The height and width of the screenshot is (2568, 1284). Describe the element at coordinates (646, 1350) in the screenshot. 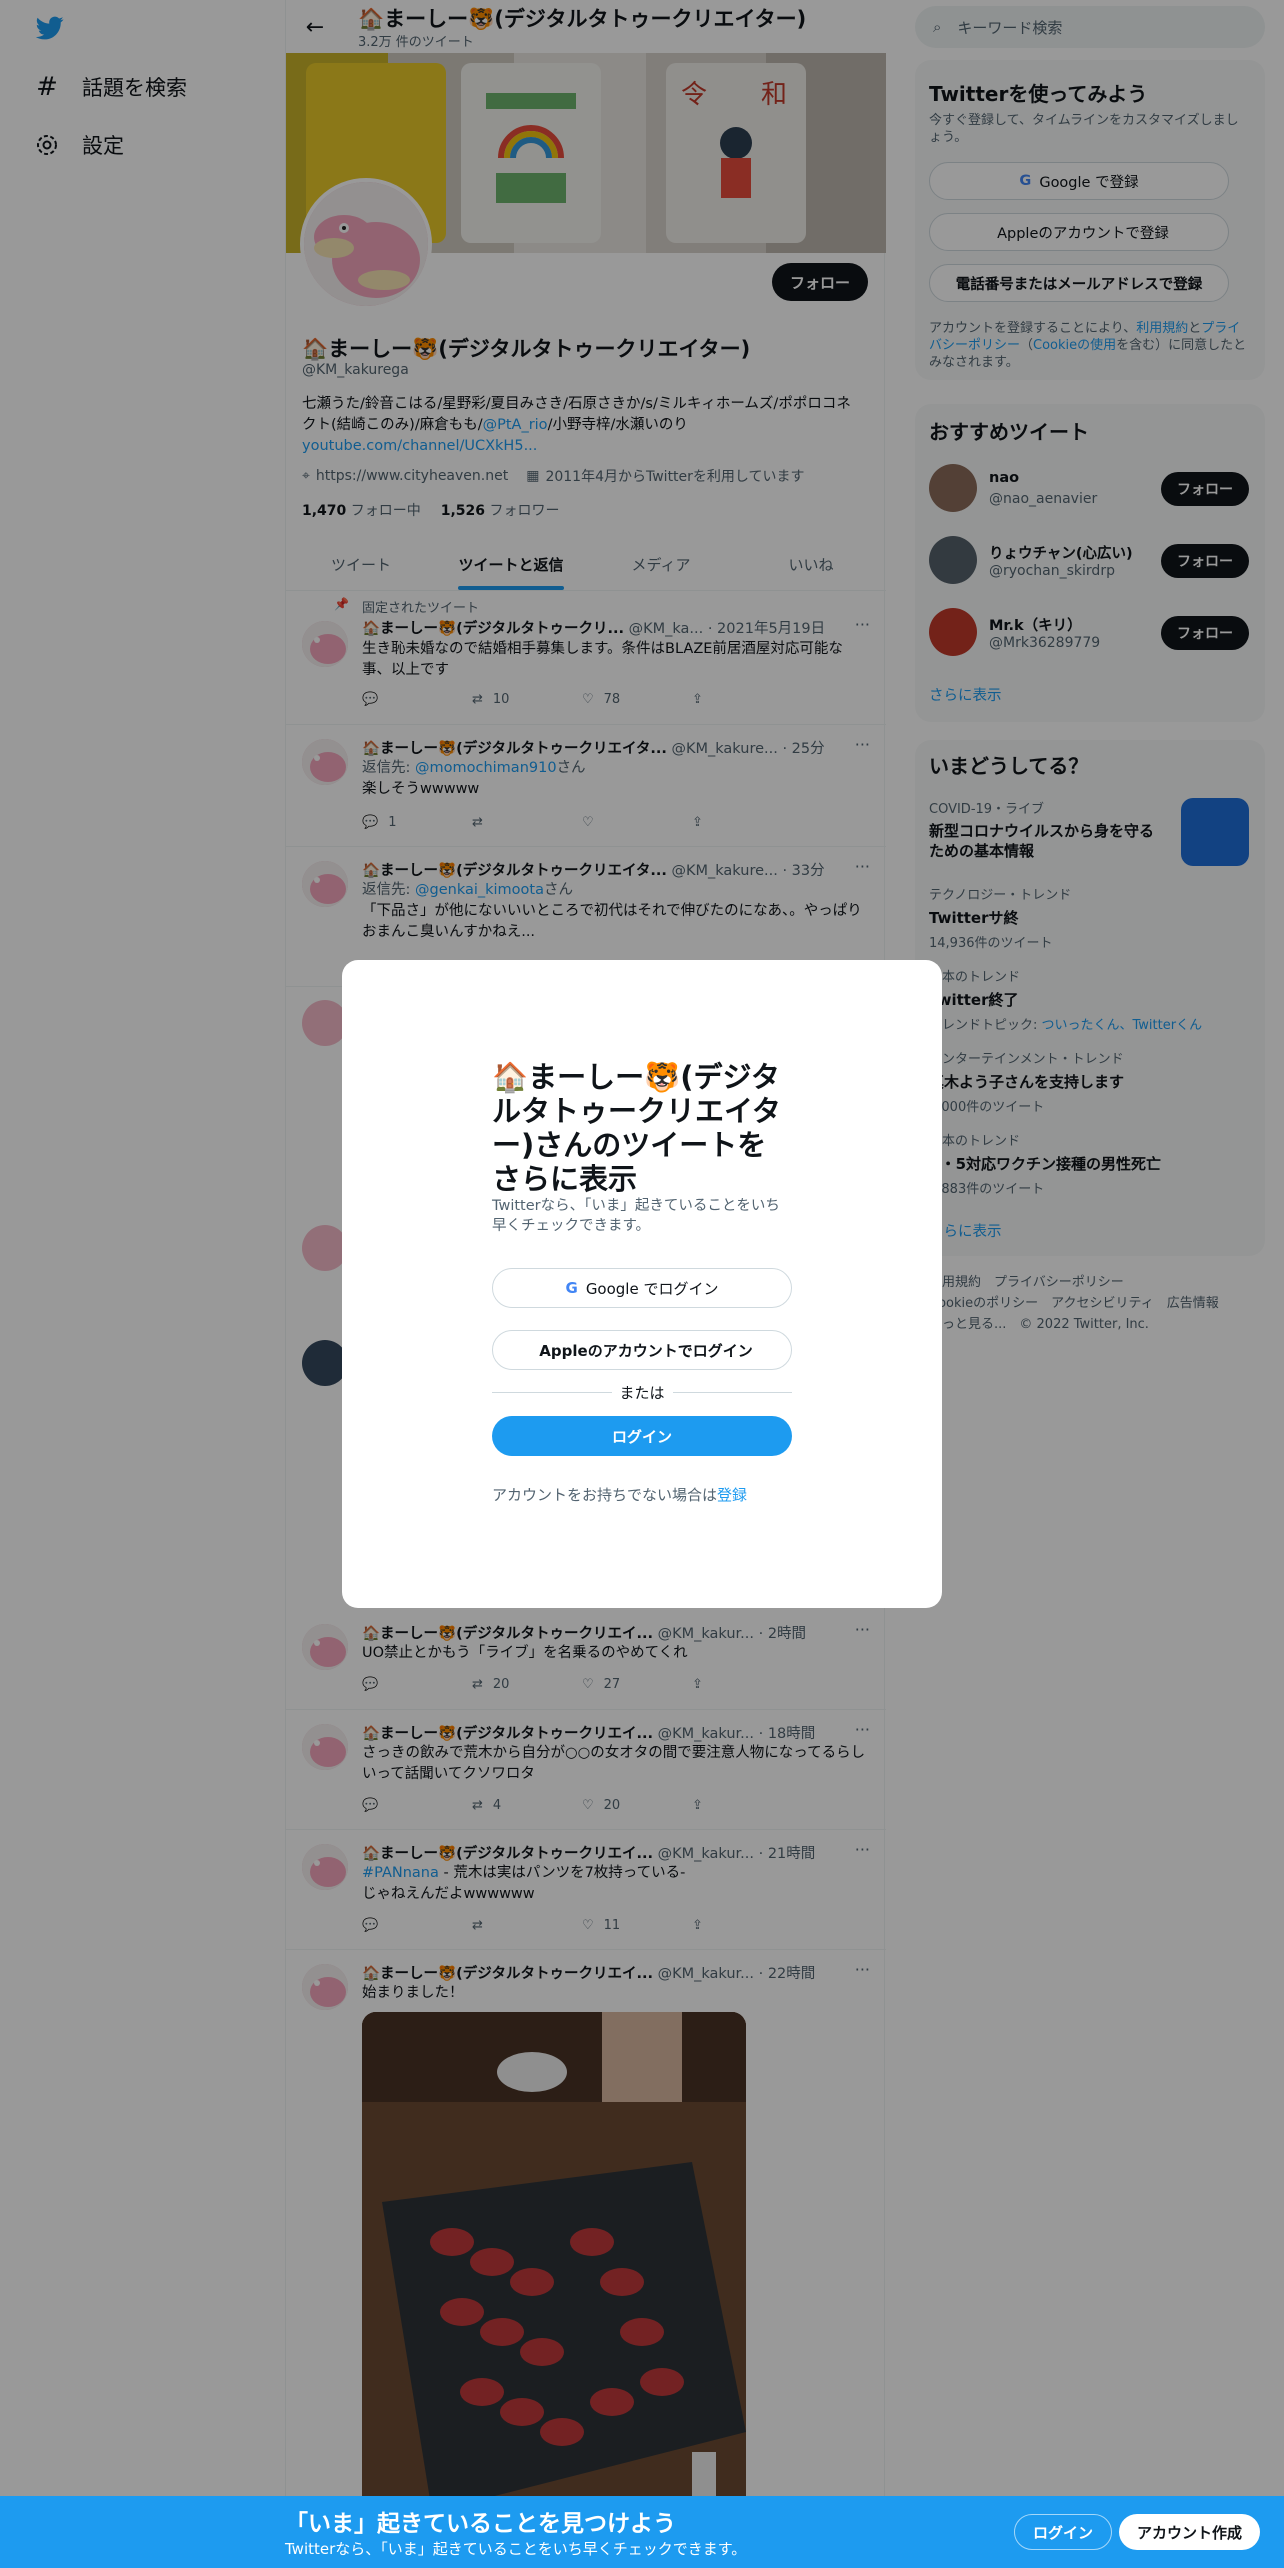

I see `apple-login-label: Appleのアカウントでログイン` at that location.